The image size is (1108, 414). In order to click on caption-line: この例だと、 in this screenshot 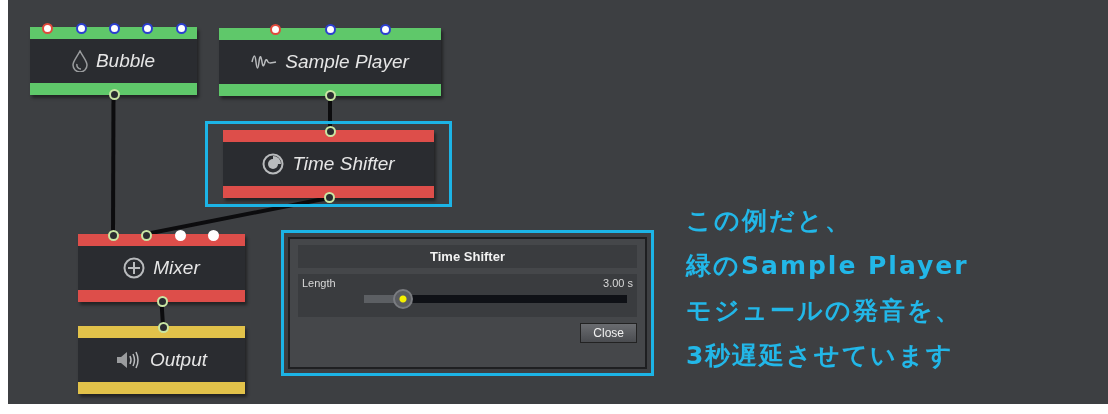, I will do `click(769, 221)`.